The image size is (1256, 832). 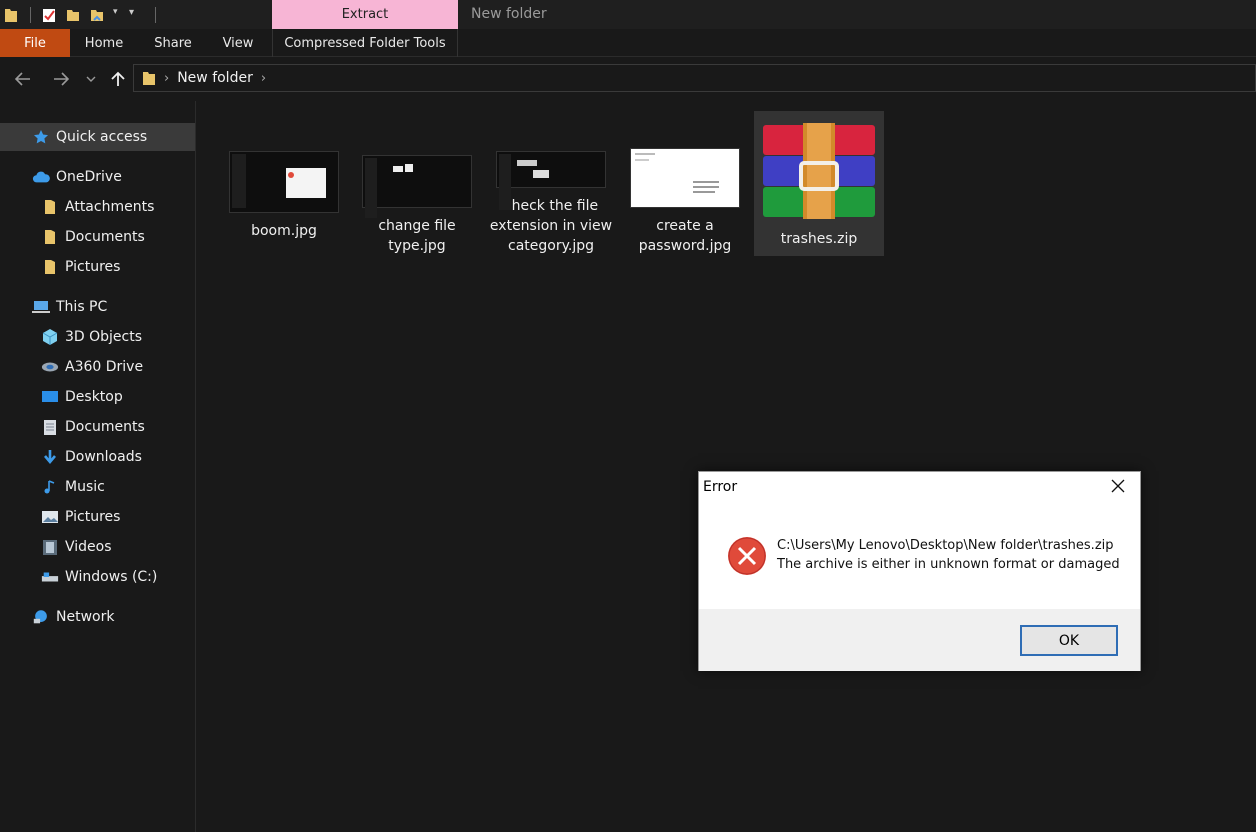 What do you see at coordinates (50, 337) in the screenshot?
I see `cube-icon` at bounding box center [50, 337].